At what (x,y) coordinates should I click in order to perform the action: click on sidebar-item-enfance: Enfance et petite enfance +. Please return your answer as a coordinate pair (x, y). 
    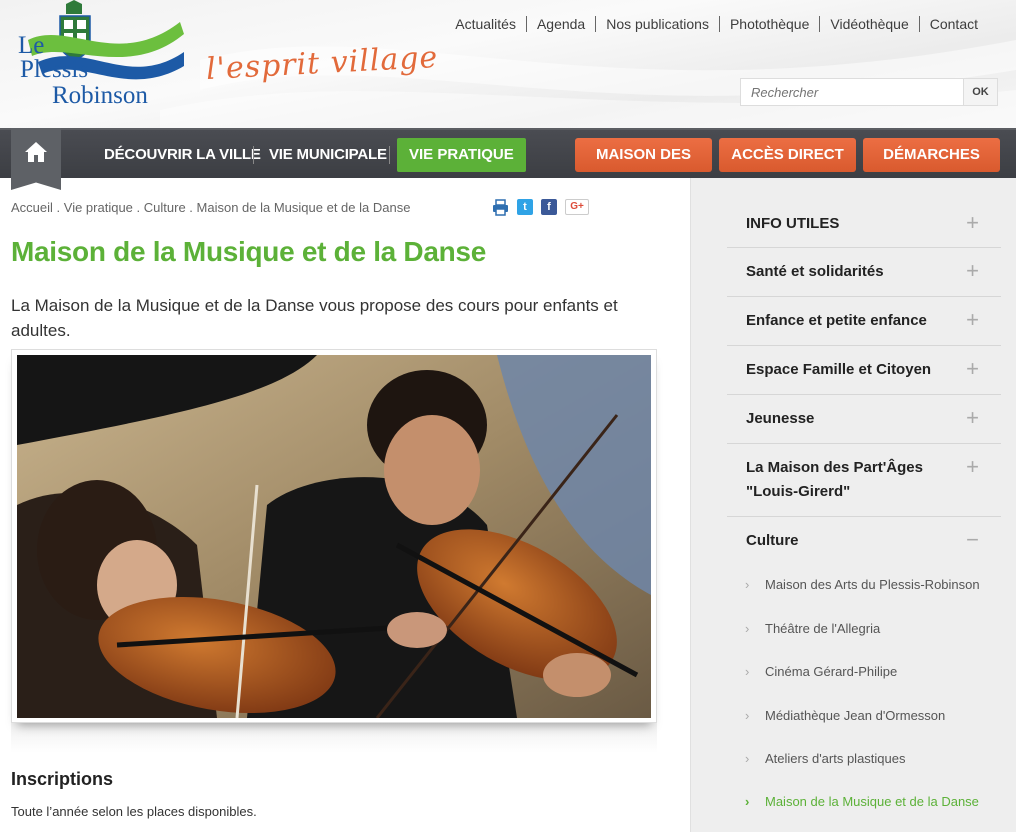
    Looking at the image, I should click on (864, 321).